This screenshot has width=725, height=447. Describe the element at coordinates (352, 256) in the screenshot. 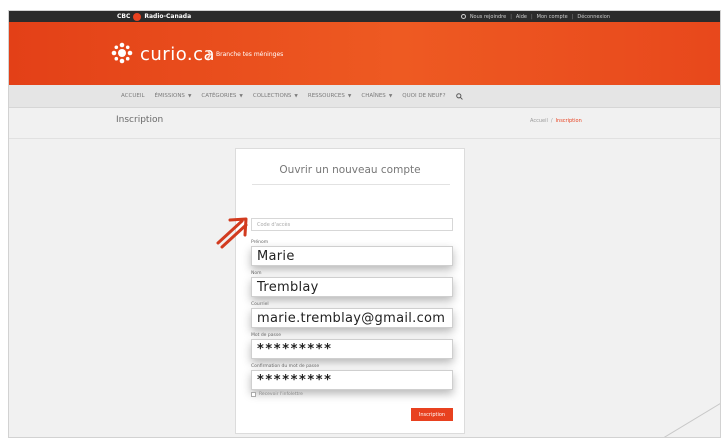

I see `first-name-input: Marie` at that location.